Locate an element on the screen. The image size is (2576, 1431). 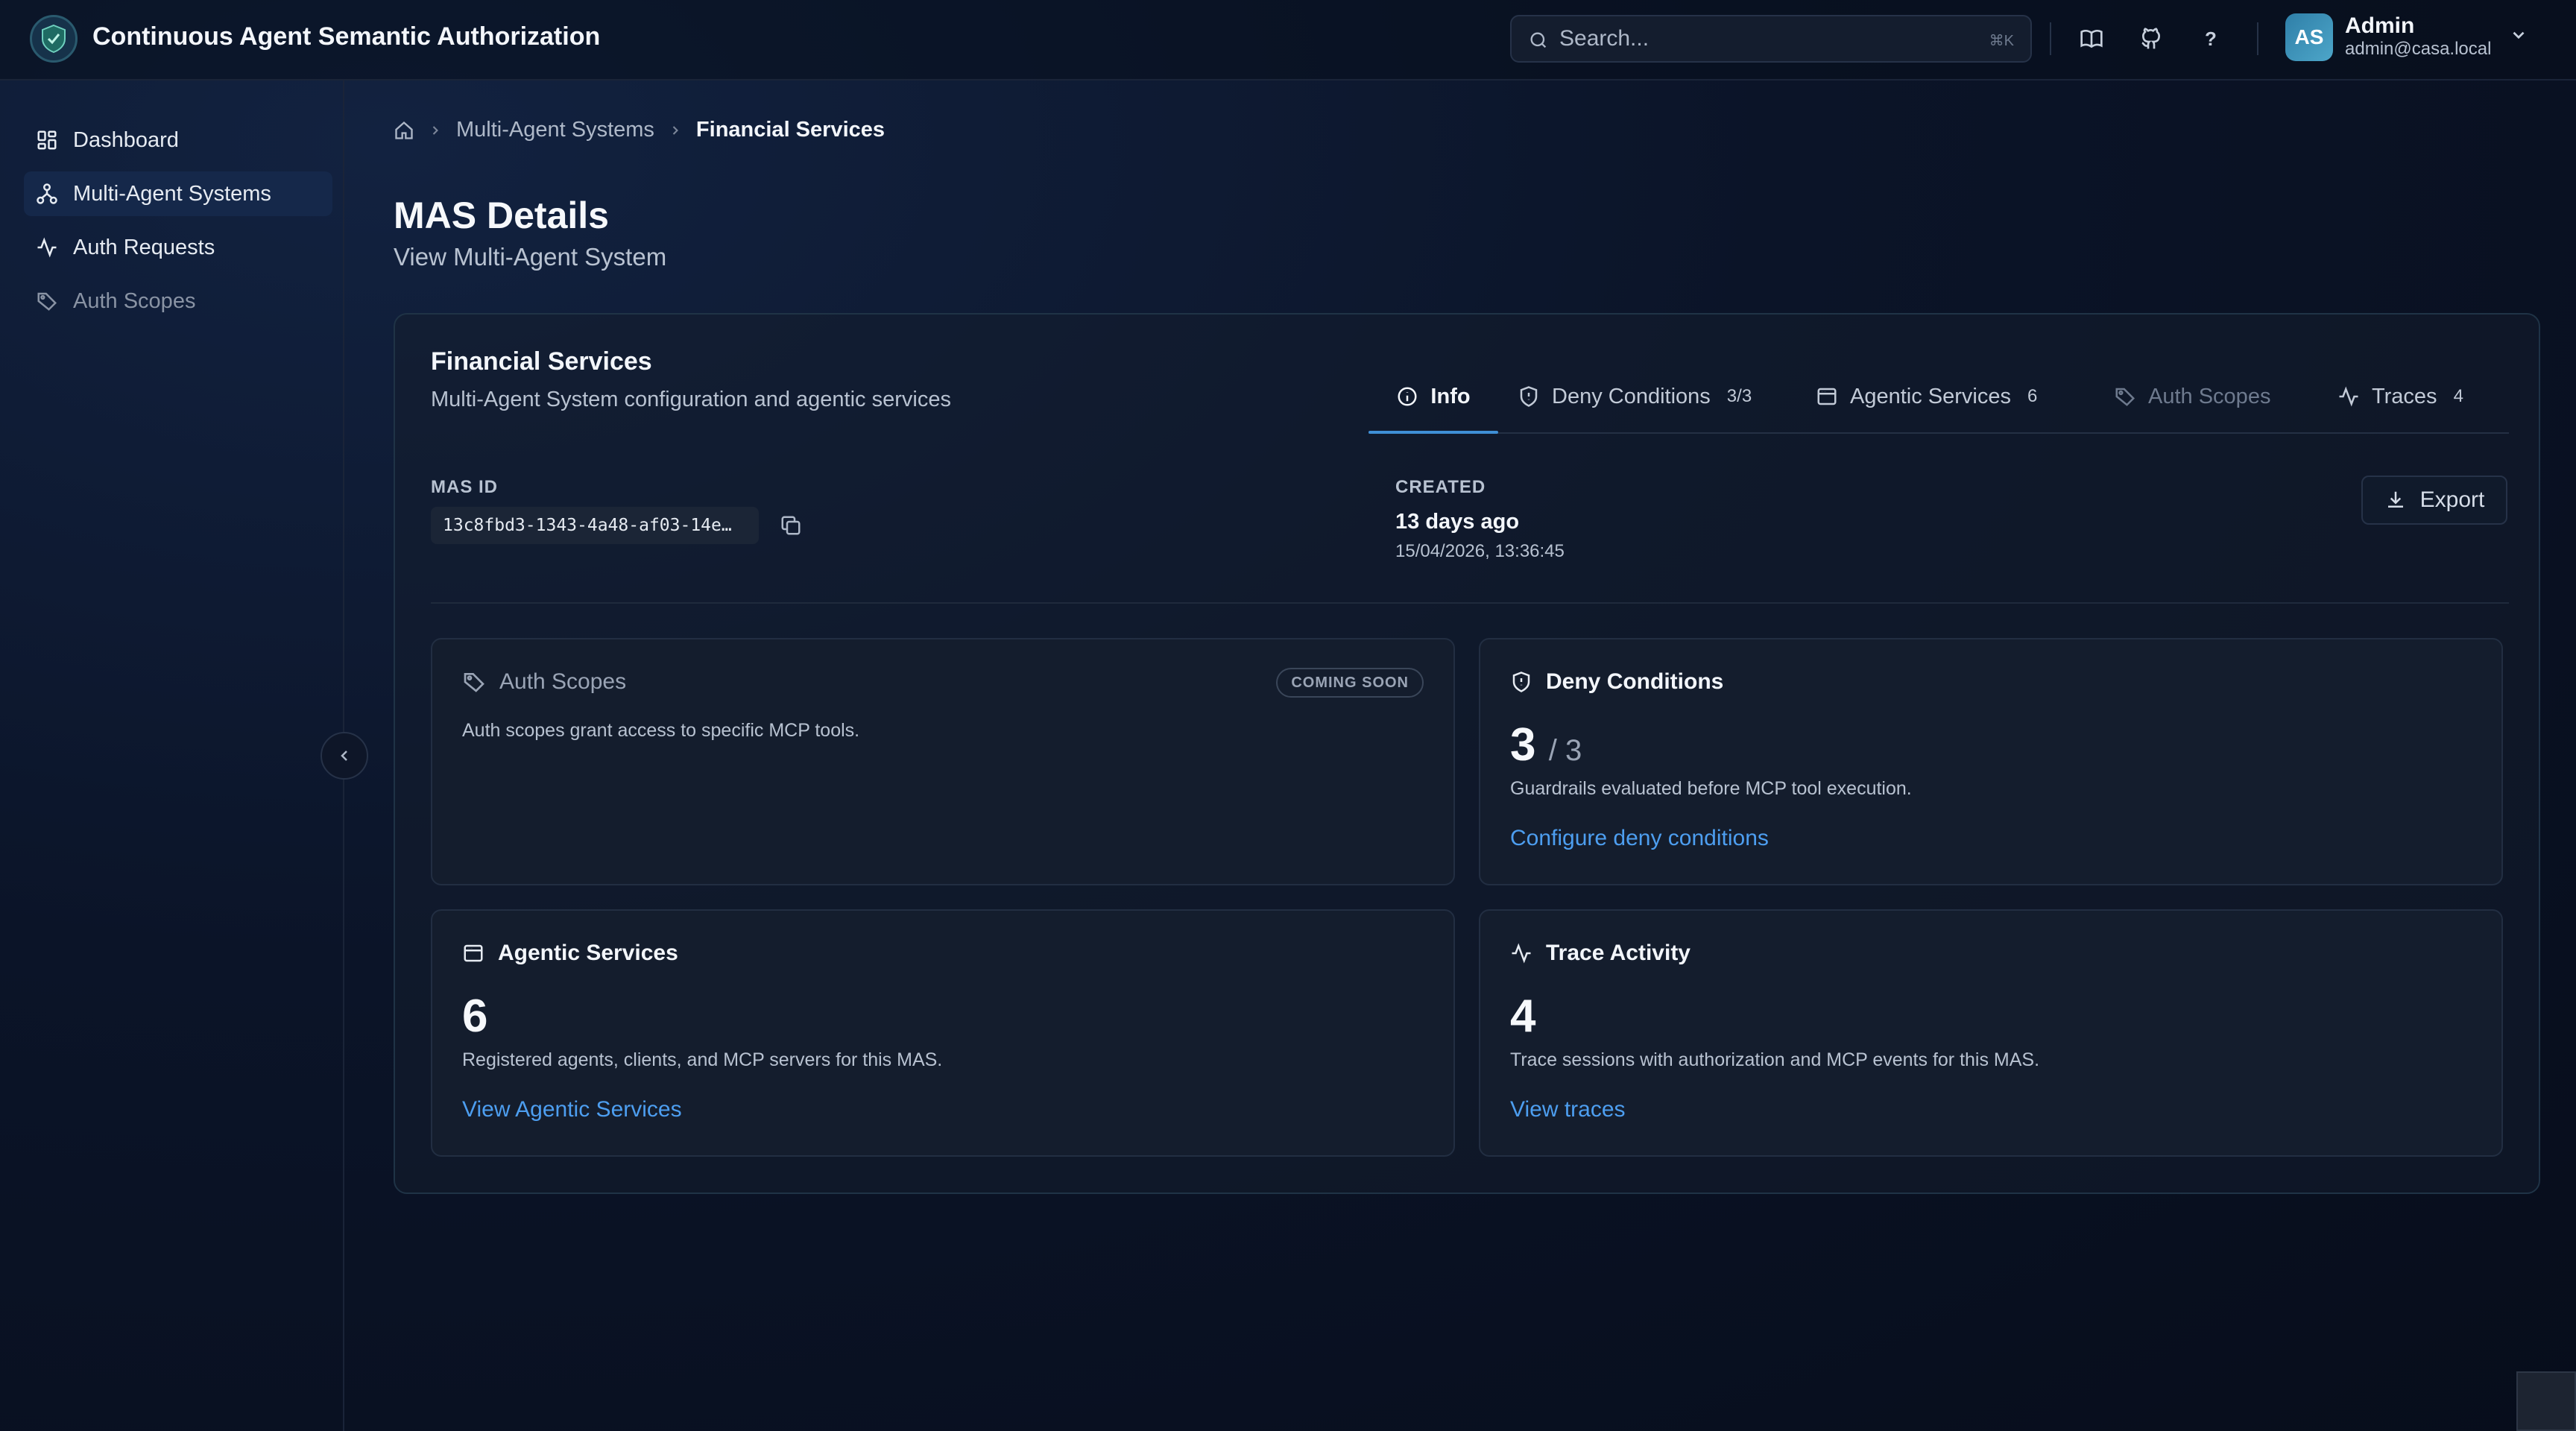
sidebar-item-label: Auth Scopes is located at coordinates (134, 300).